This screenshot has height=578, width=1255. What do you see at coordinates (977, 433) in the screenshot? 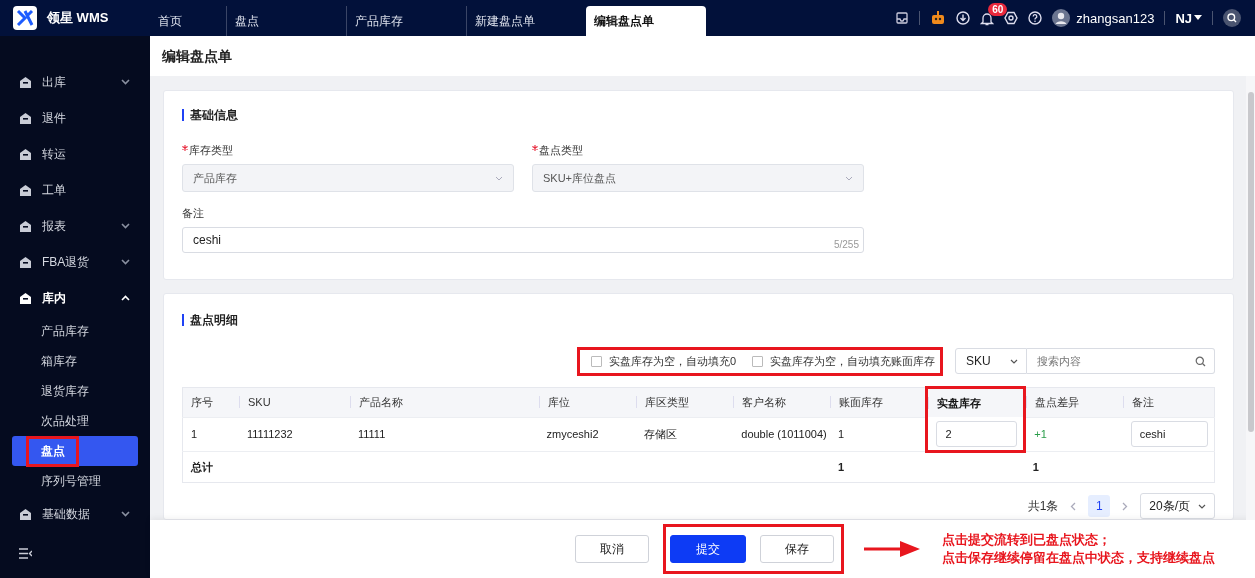
I see `actual-qty-input: 2` at bounding box center [977, 433].